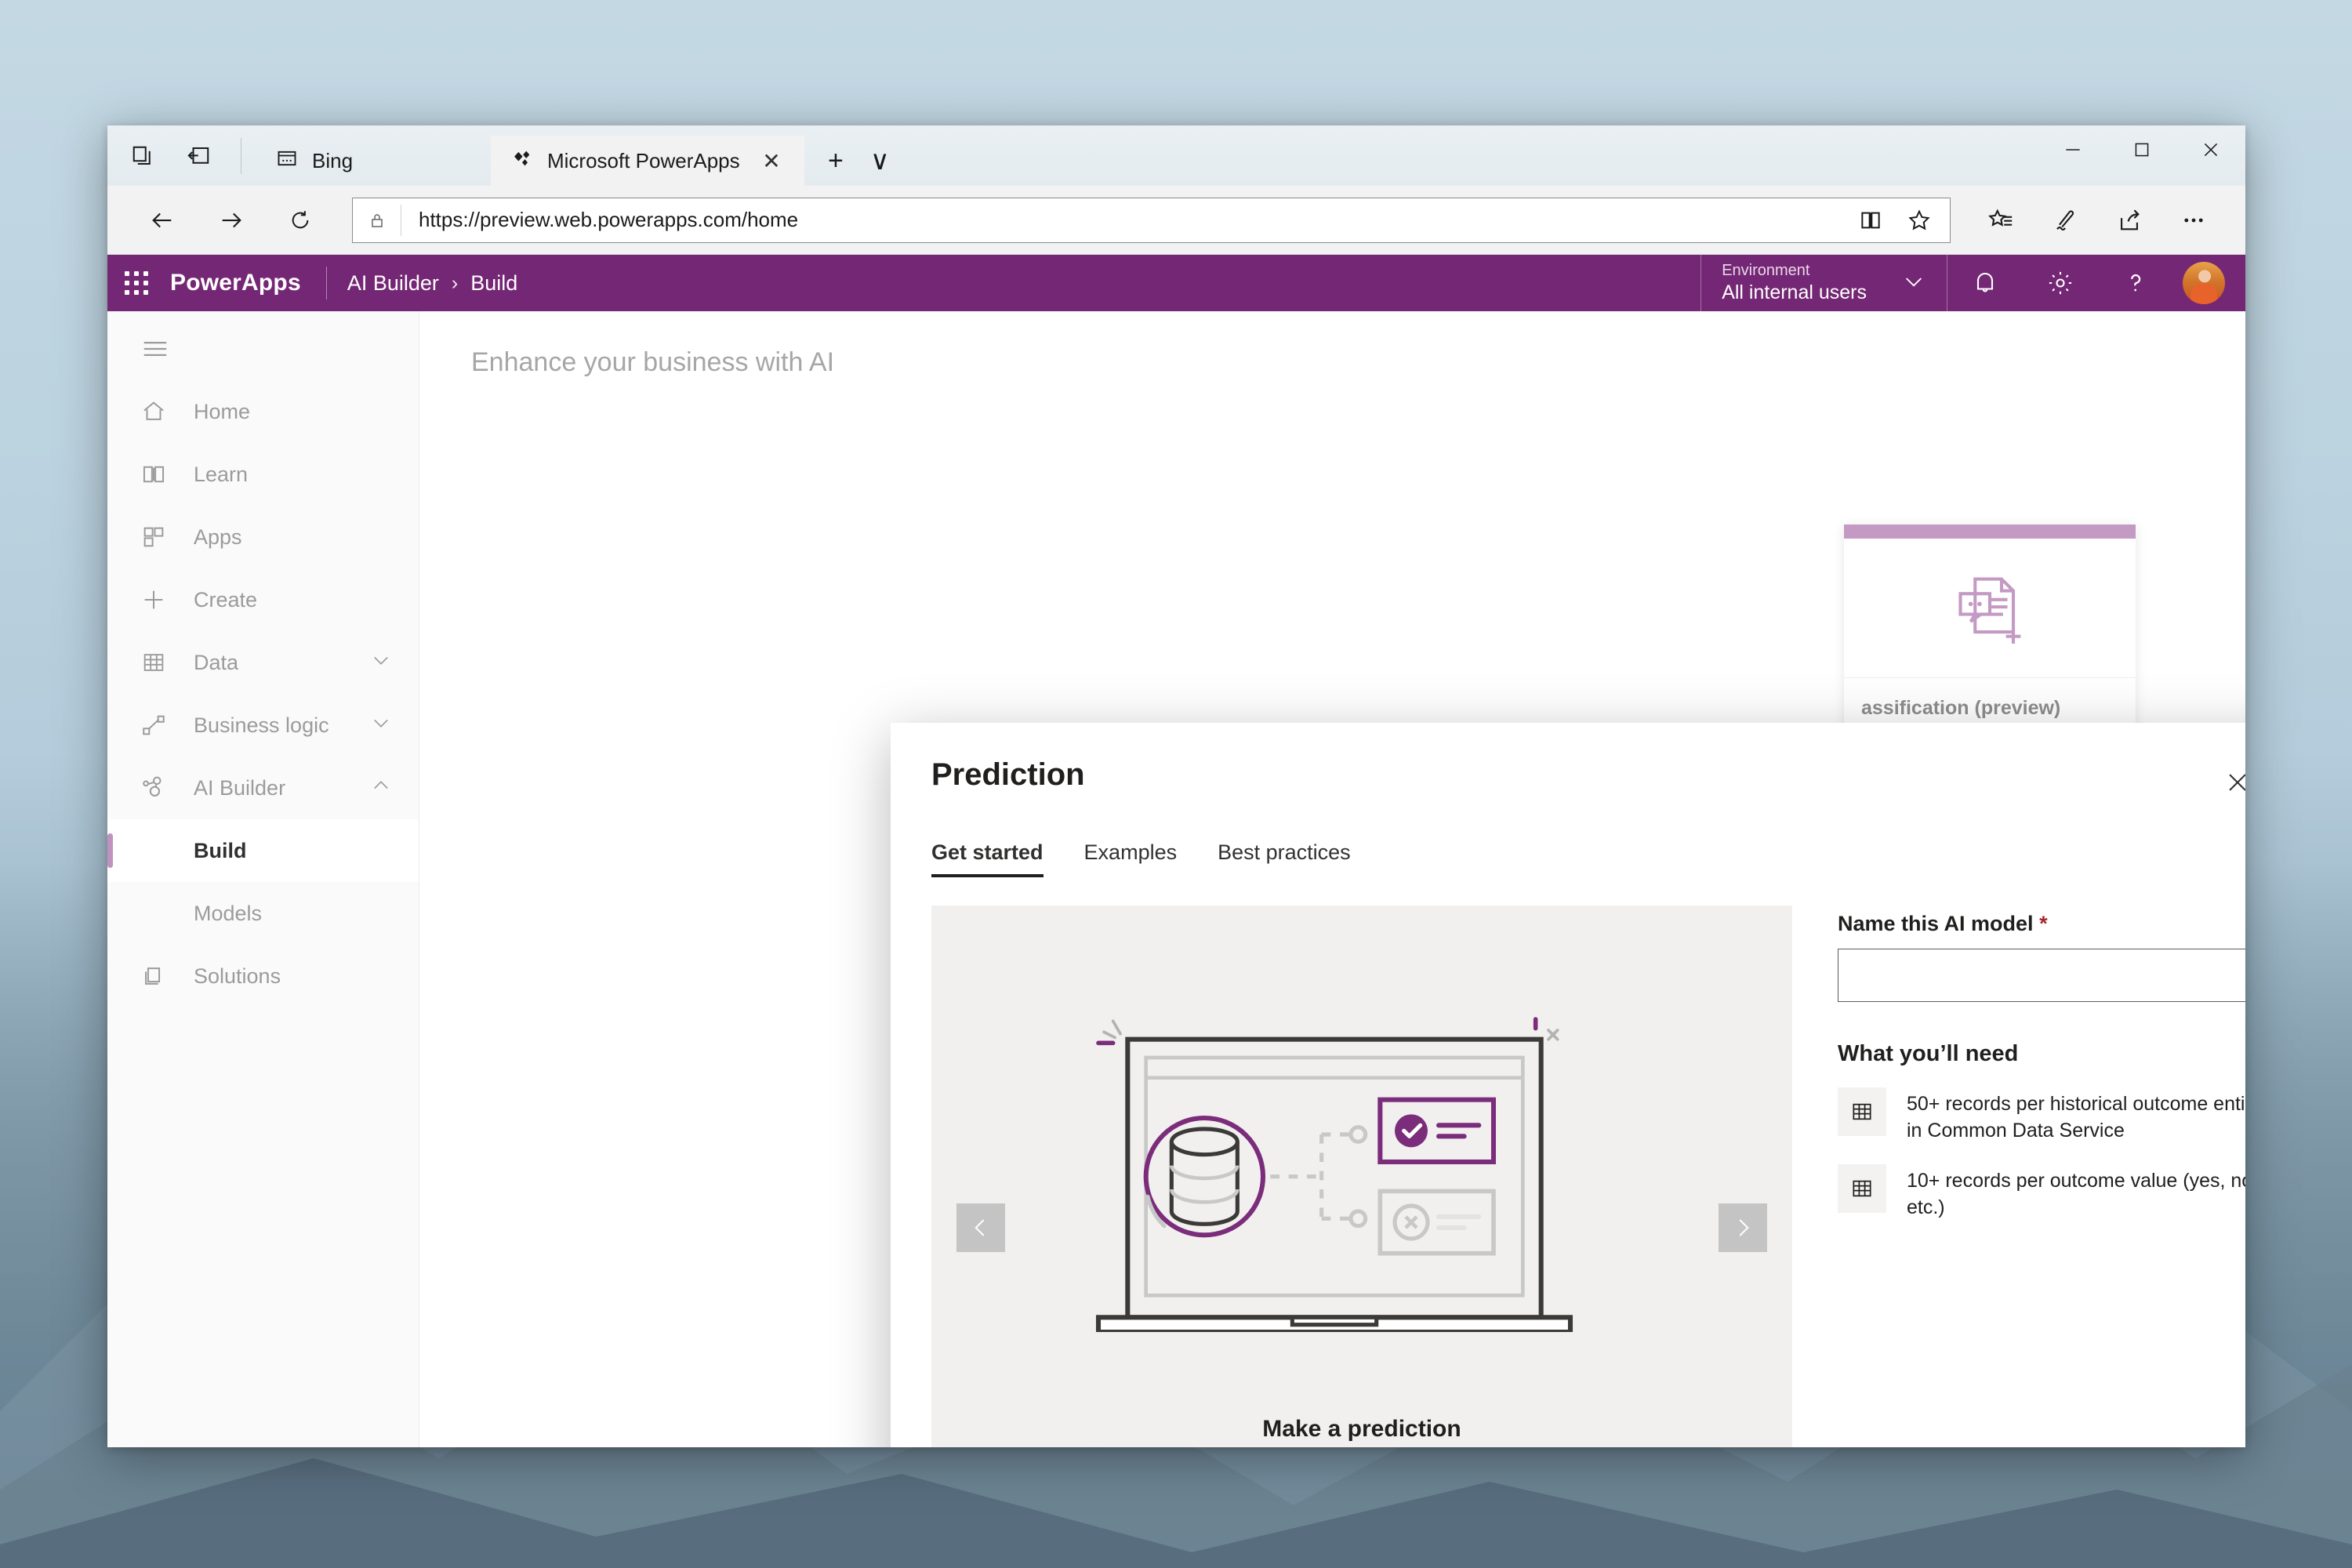  What do you see at coordinates (263, 537) in the screenshot?
I see `sidebar-item-apps: Apps` at bounding box center [263, 537].